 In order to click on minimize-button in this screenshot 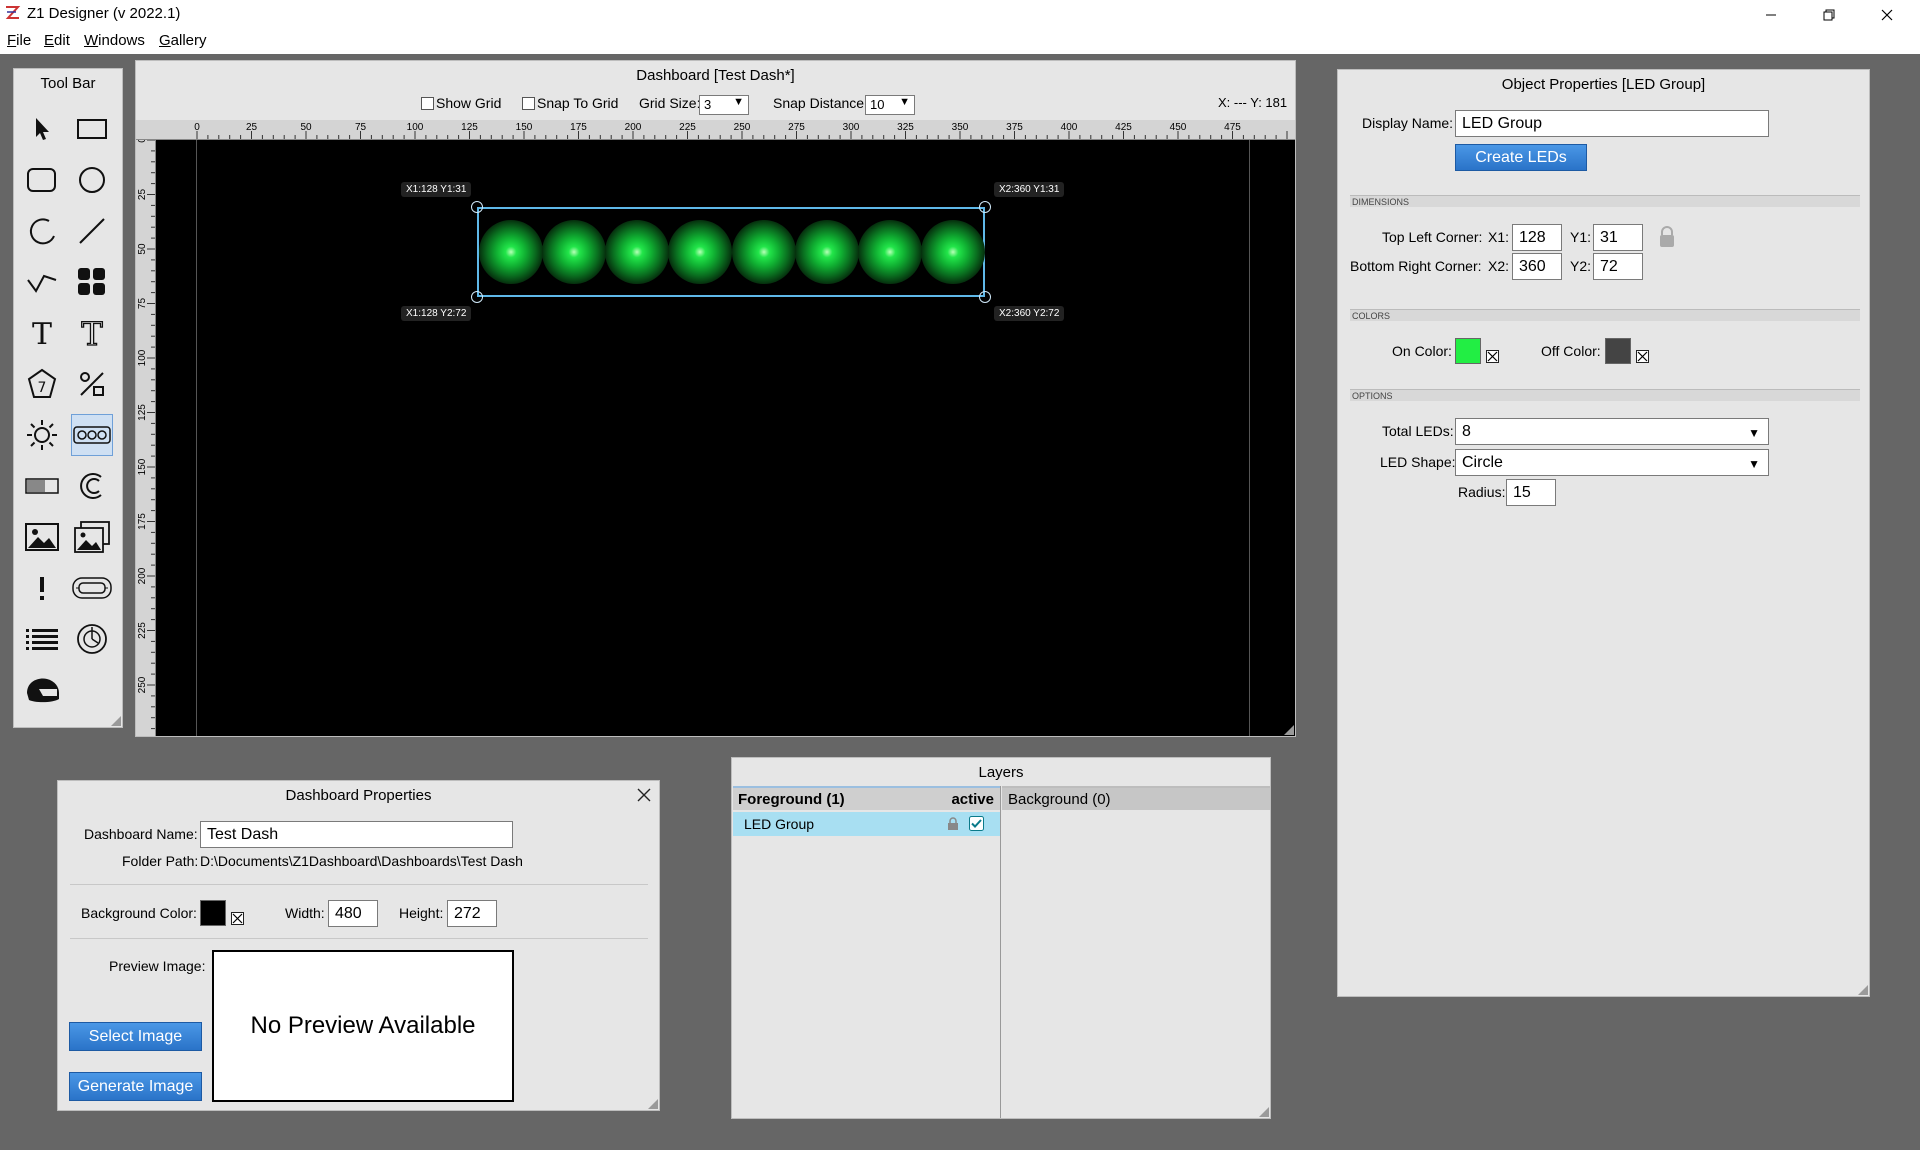, I will do `click(1771, 14)`.